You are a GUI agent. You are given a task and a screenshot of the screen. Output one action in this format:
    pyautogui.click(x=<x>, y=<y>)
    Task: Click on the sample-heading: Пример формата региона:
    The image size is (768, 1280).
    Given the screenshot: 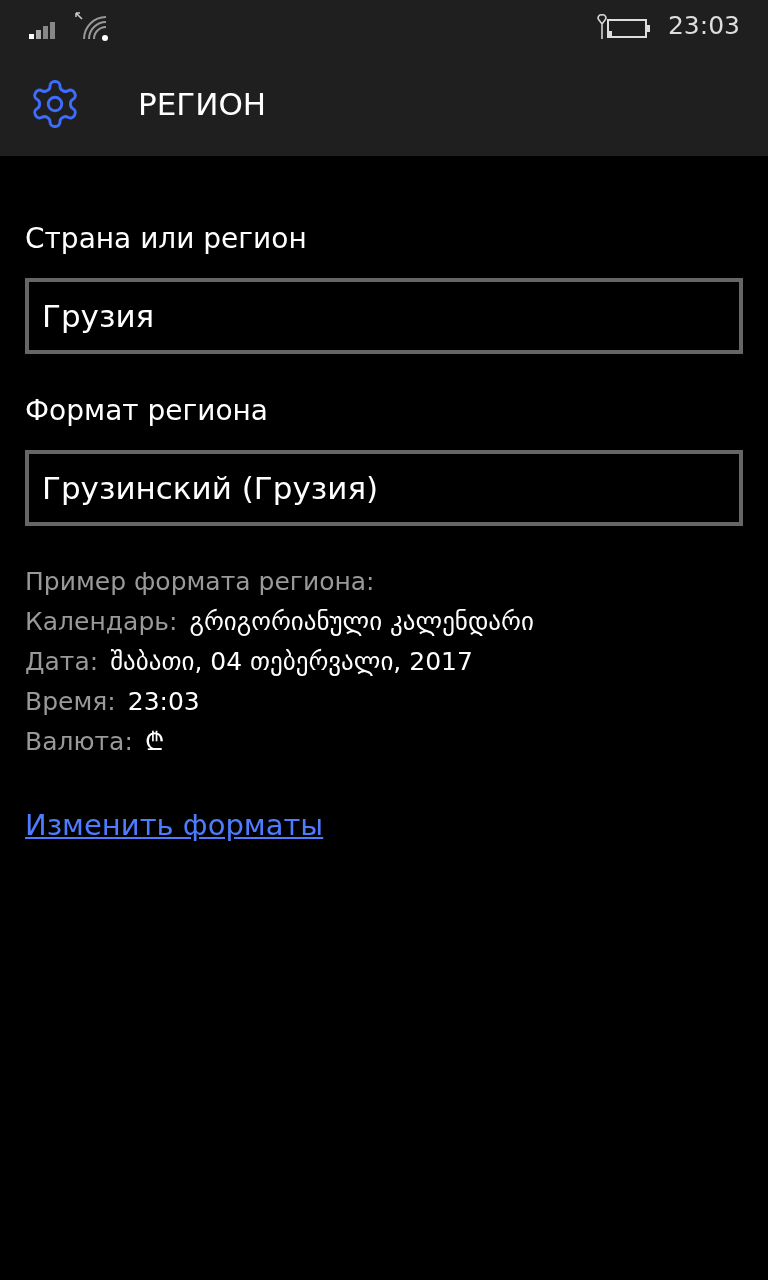 What is the action you would take?
    pyautogui.click(x=200, y=582)
    